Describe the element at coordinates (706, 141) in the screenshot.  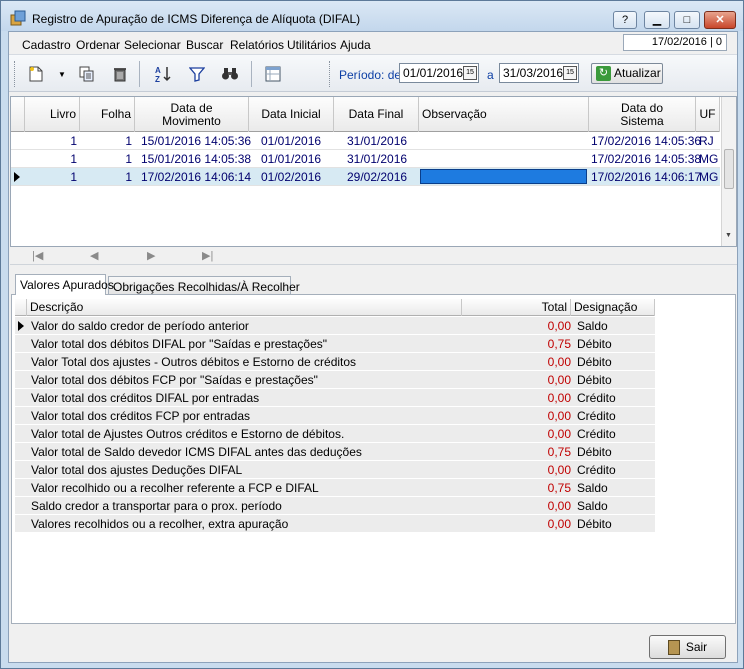
I see `cell-uf: RJ` at that location.